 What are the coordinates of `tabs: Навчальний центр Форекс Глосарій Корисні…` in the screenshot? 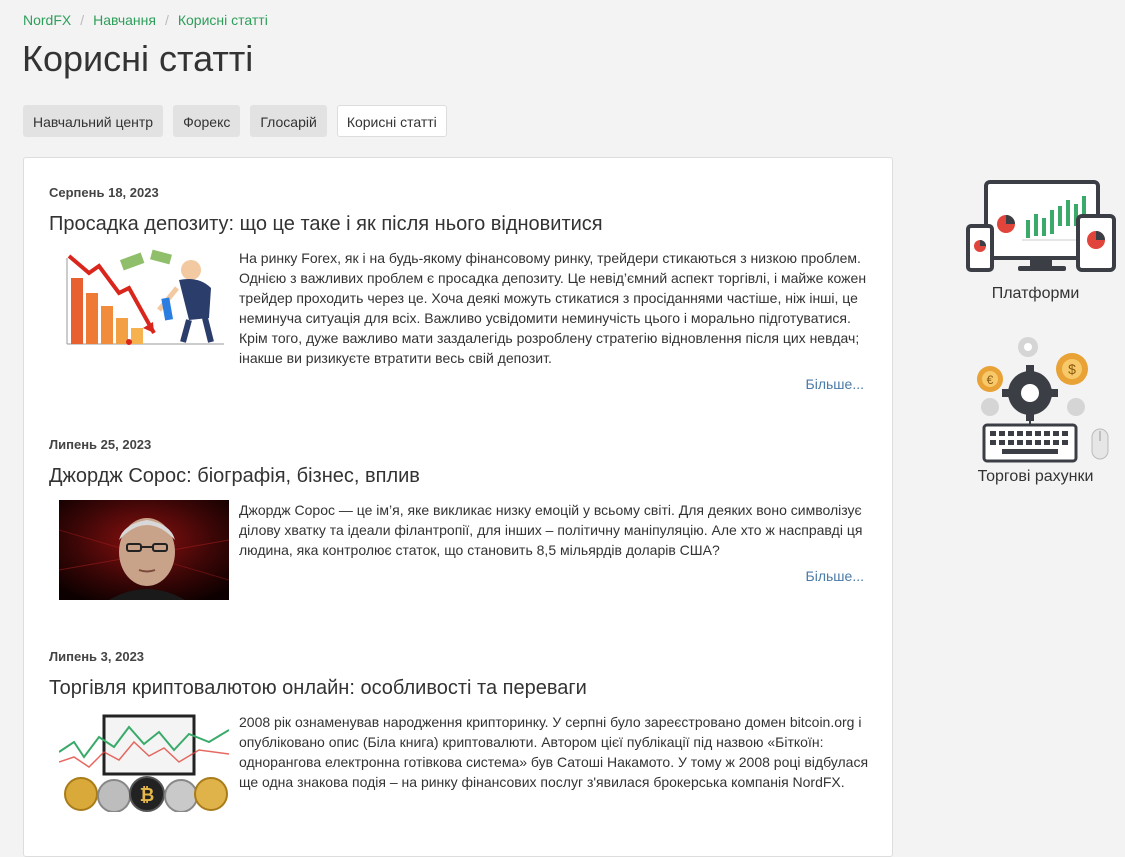 It's located at (235, 121).